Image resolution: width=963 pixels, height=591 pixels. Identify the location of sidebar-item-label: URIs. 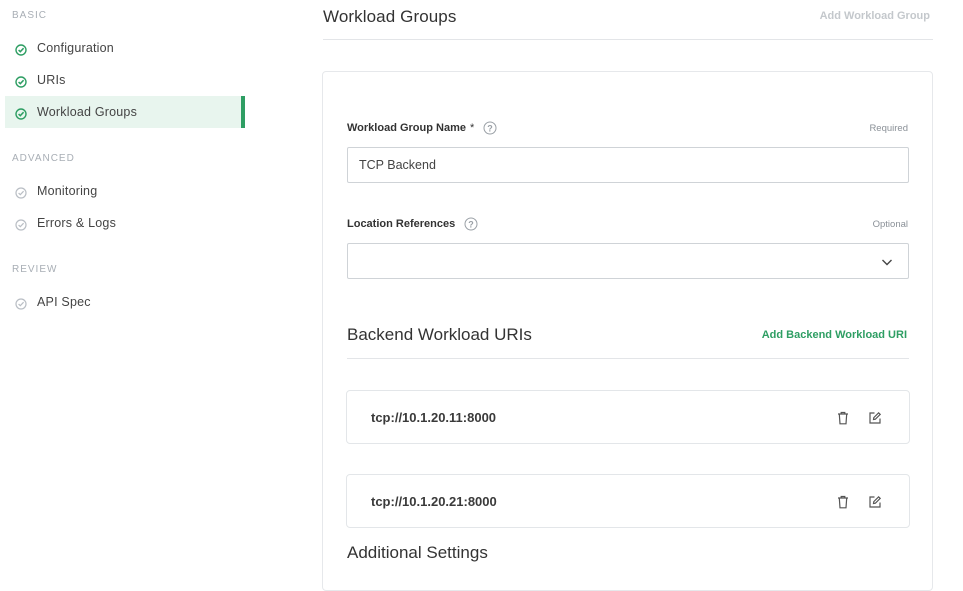
(51, 80).